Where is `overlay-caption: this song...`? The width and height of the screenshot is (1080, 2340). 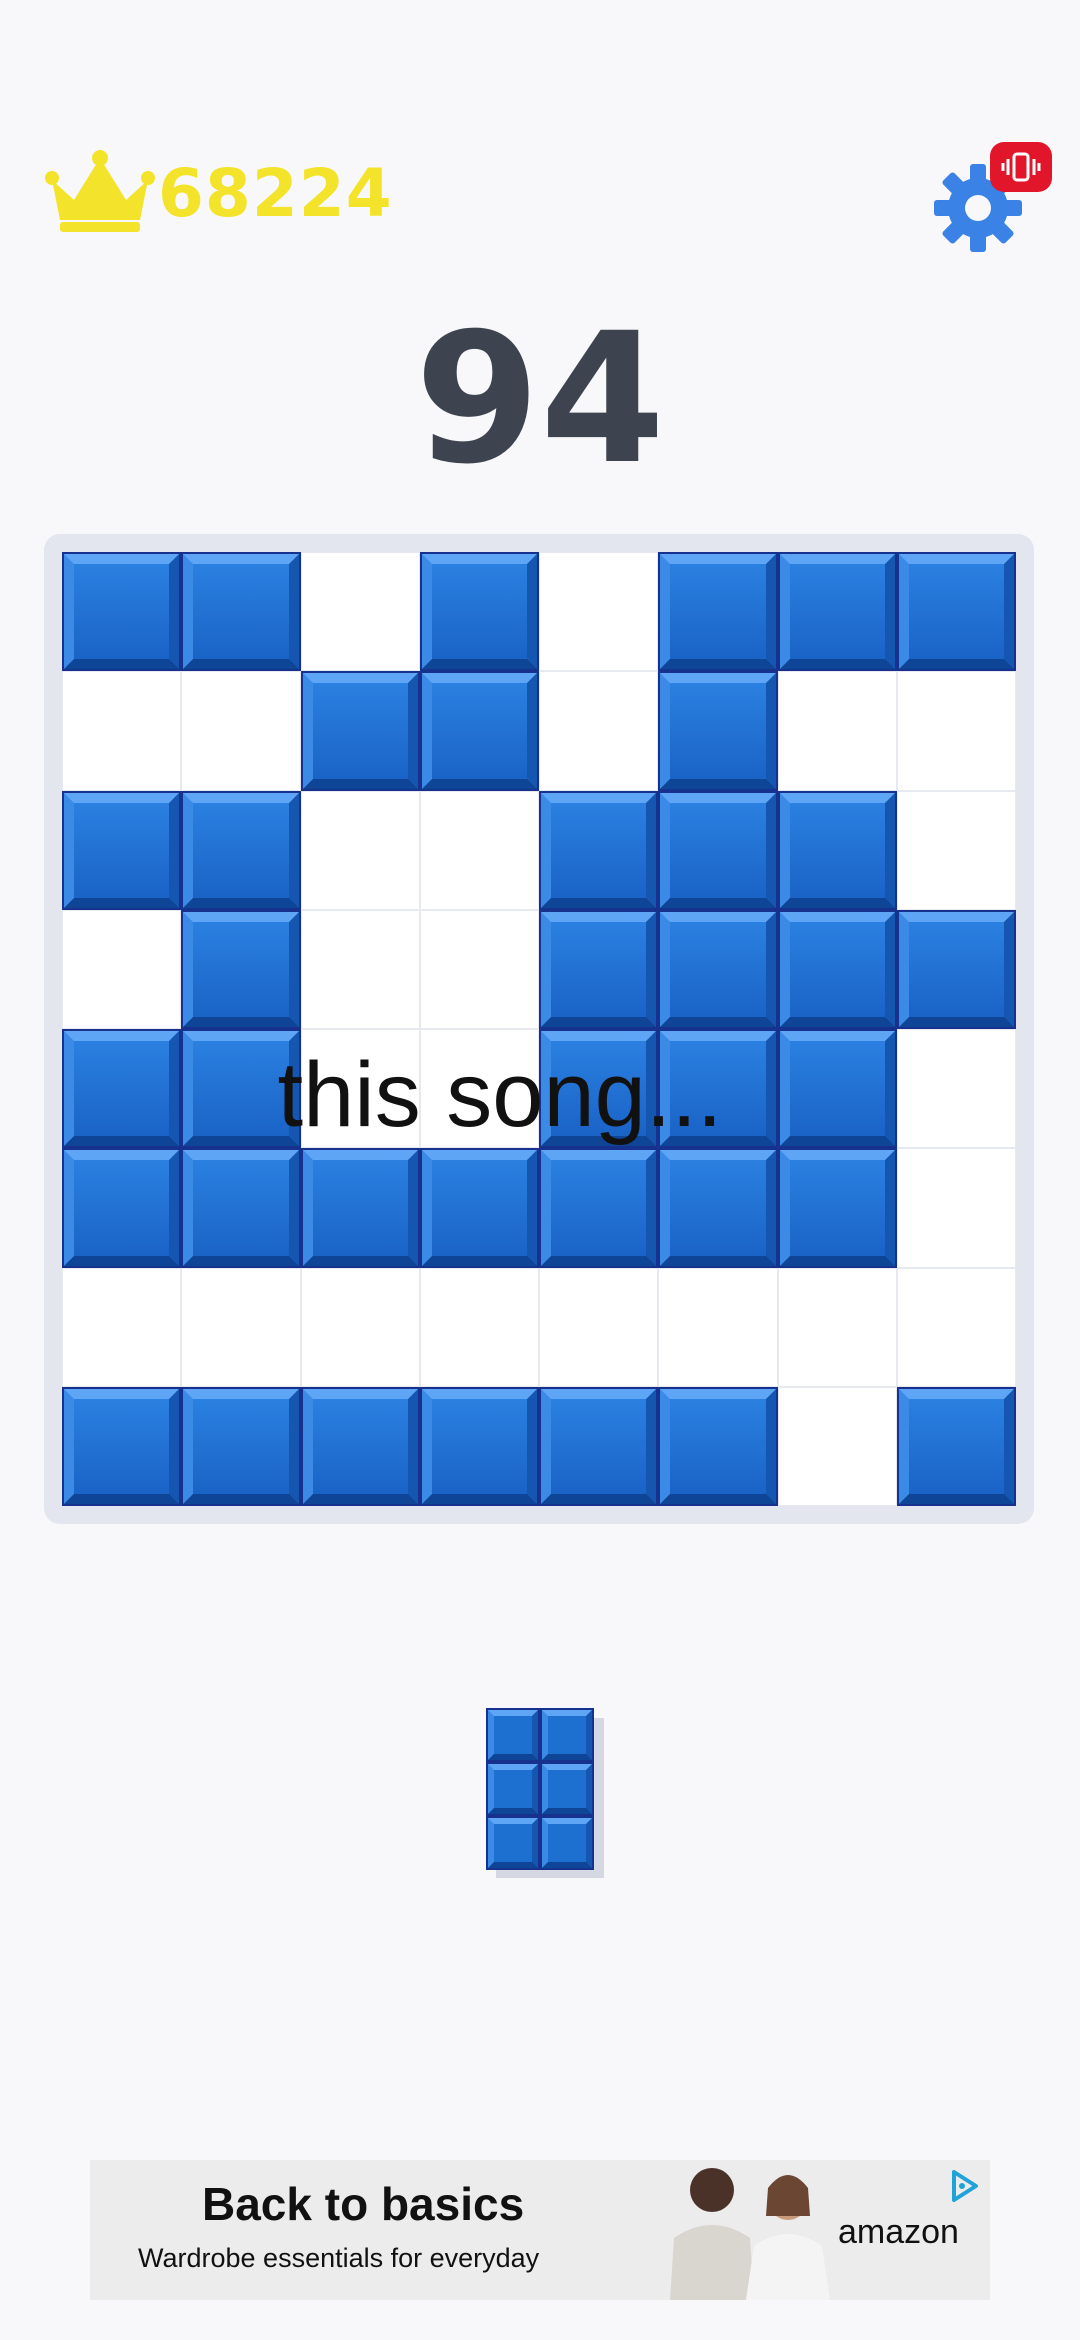
overlay-caption: this song... is located at coordinates (500, 1095).